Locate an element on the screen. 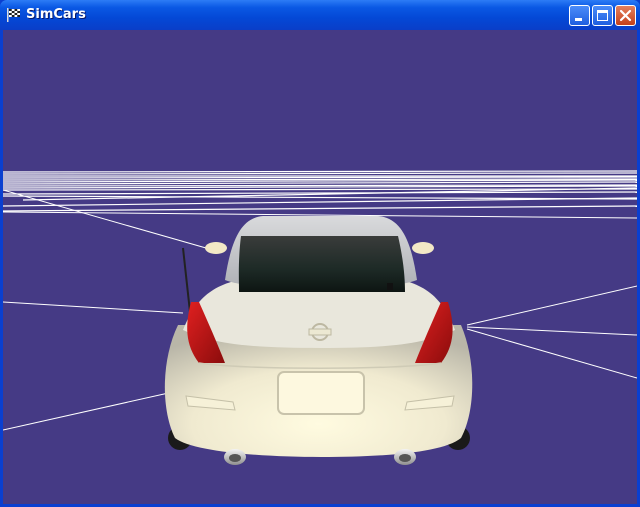 Image resolution: width=640 pixels, height=507 pixels. window-title: SimCars is located at coordinates (56, 14).